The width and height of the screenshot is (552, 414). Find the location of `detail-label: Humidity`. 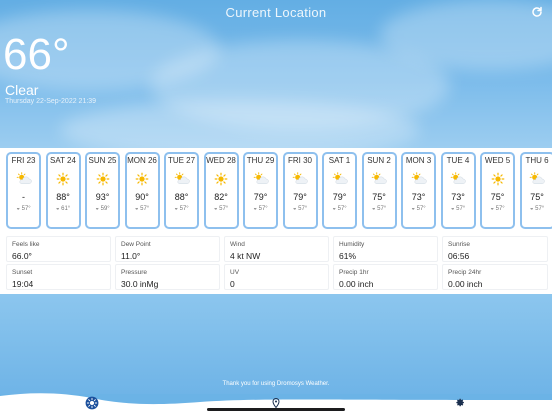

detail-label: Humidity is located at coordinates (352, 244).